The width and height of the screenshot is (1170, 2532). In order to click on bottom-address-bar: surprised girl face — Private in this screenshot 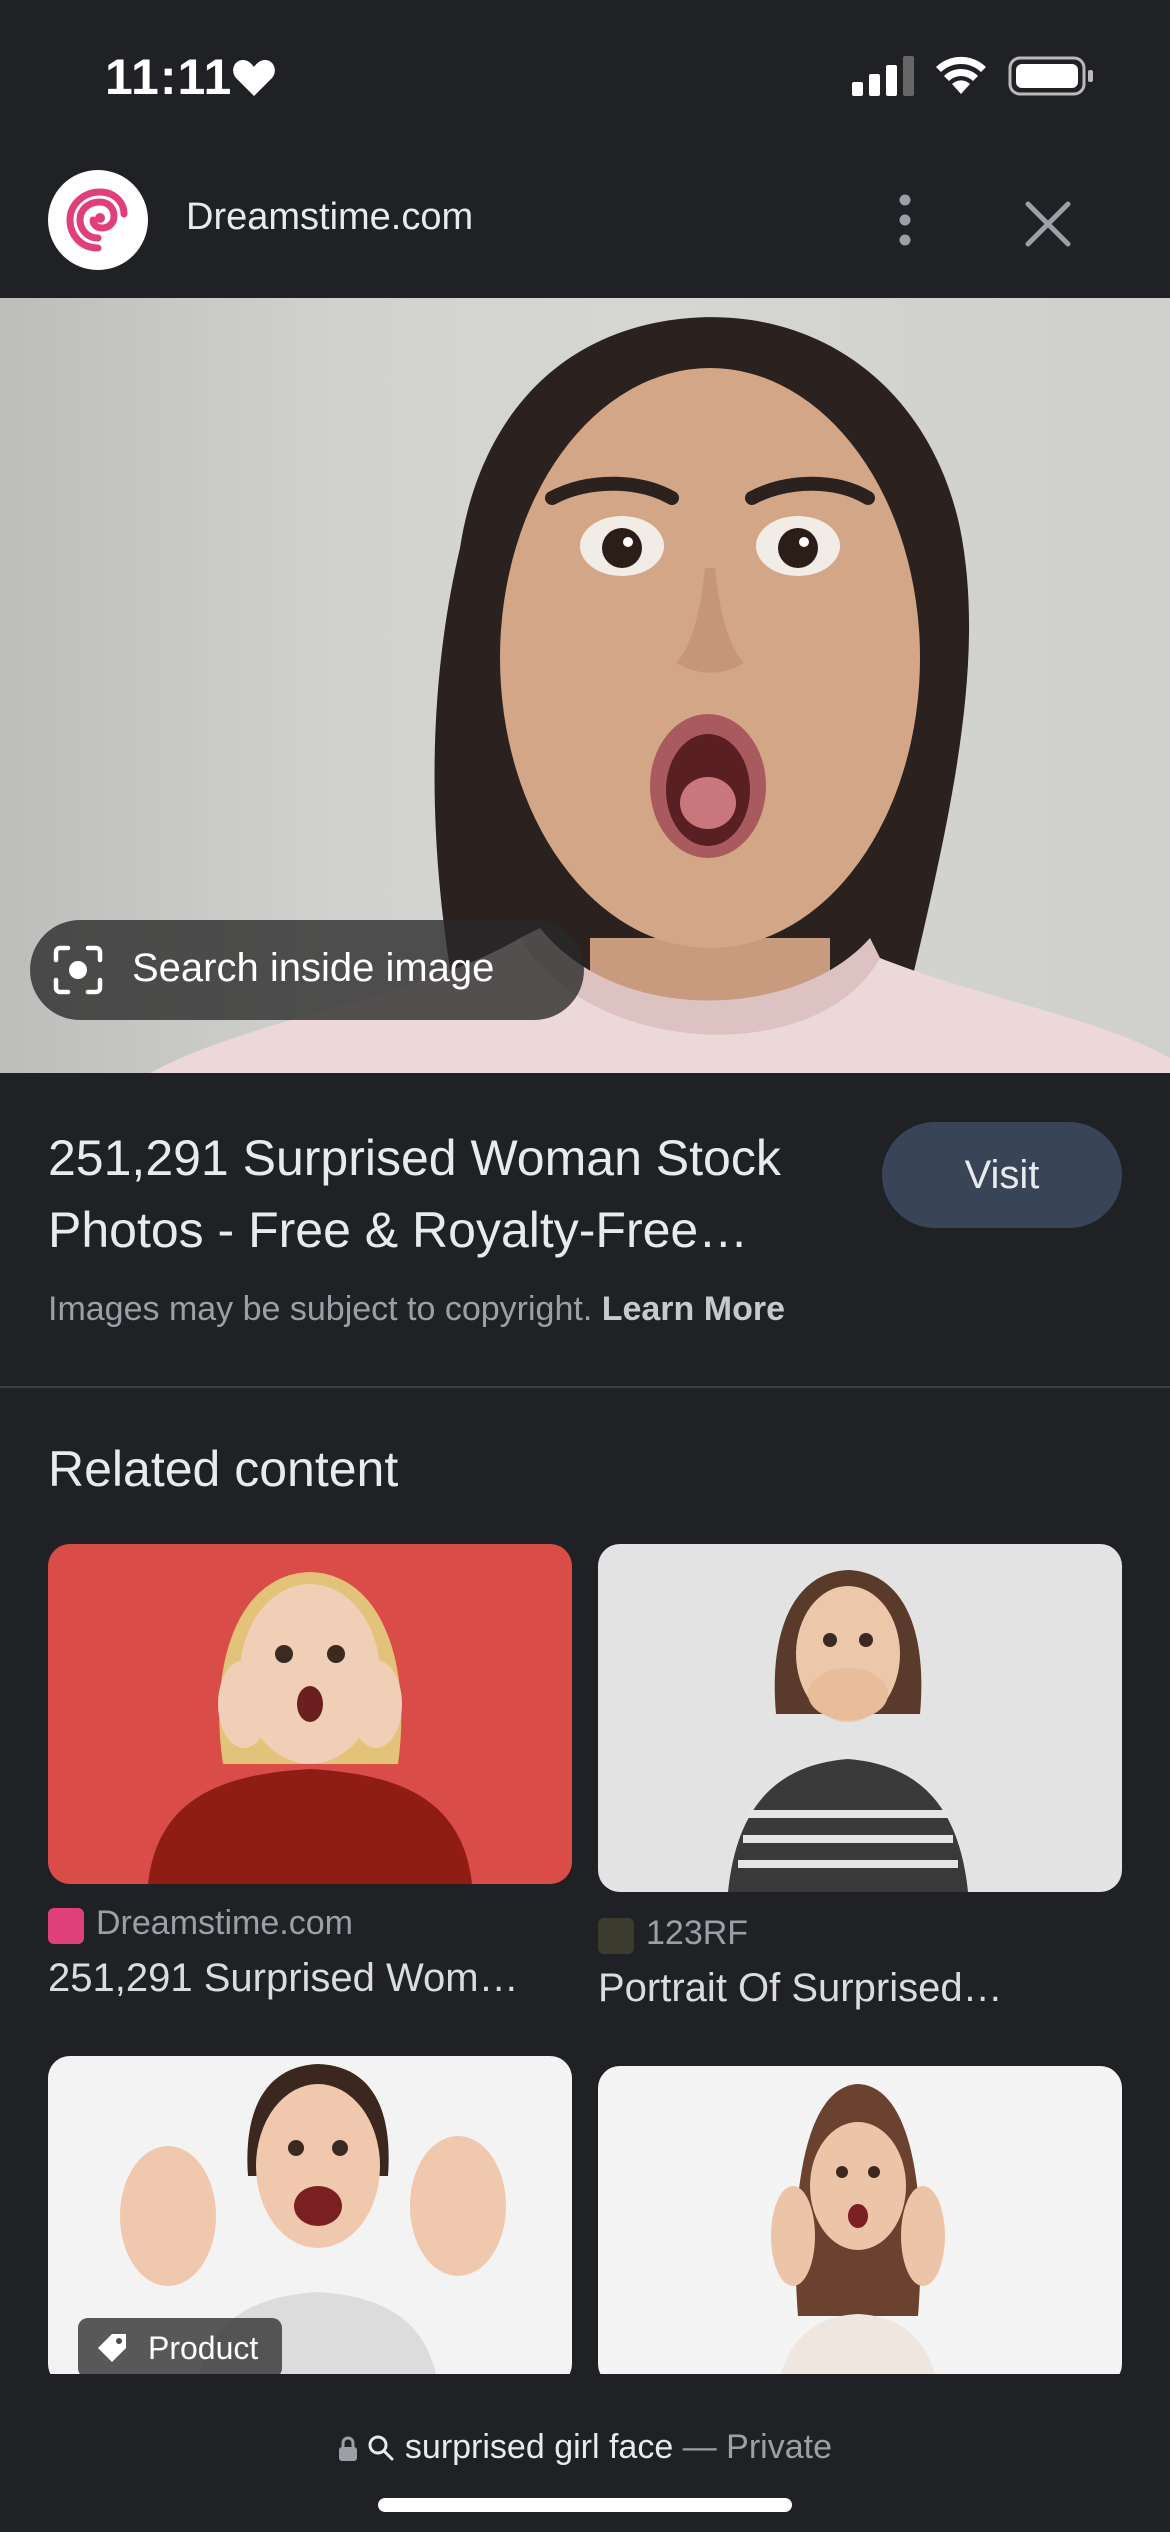, I will do `click(585, 2453)`.